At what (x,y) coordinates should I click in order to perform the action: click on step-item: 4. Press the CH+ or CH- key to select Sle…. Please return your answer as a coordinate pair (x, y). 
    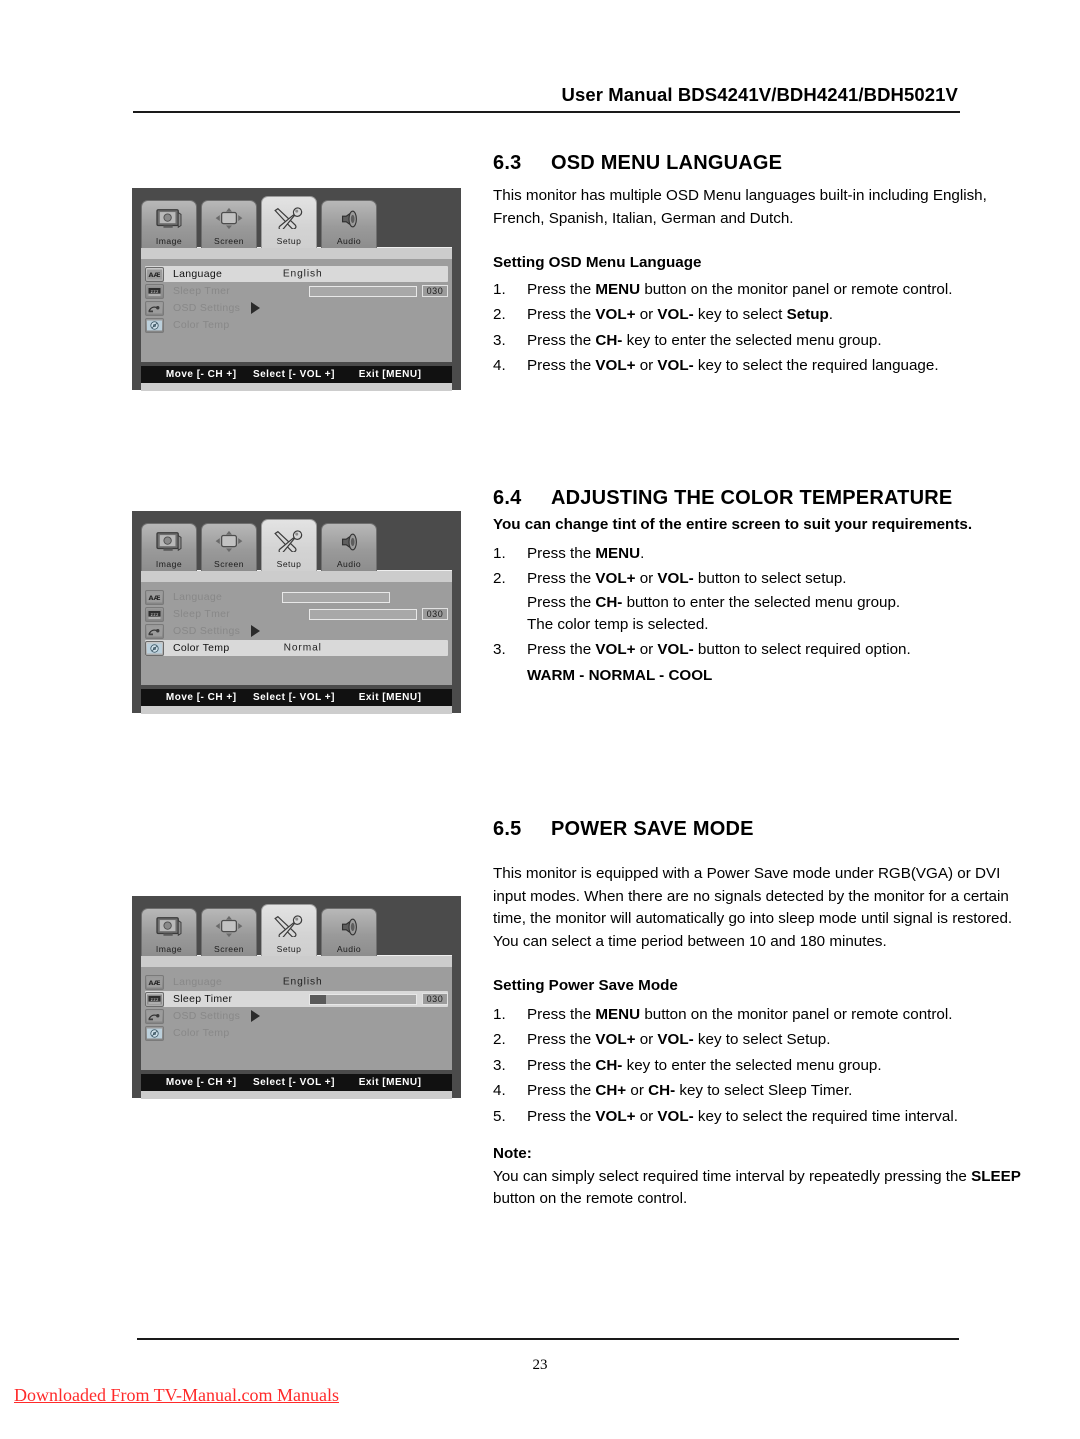
    Looking at the image, I should click on (760, 1091).